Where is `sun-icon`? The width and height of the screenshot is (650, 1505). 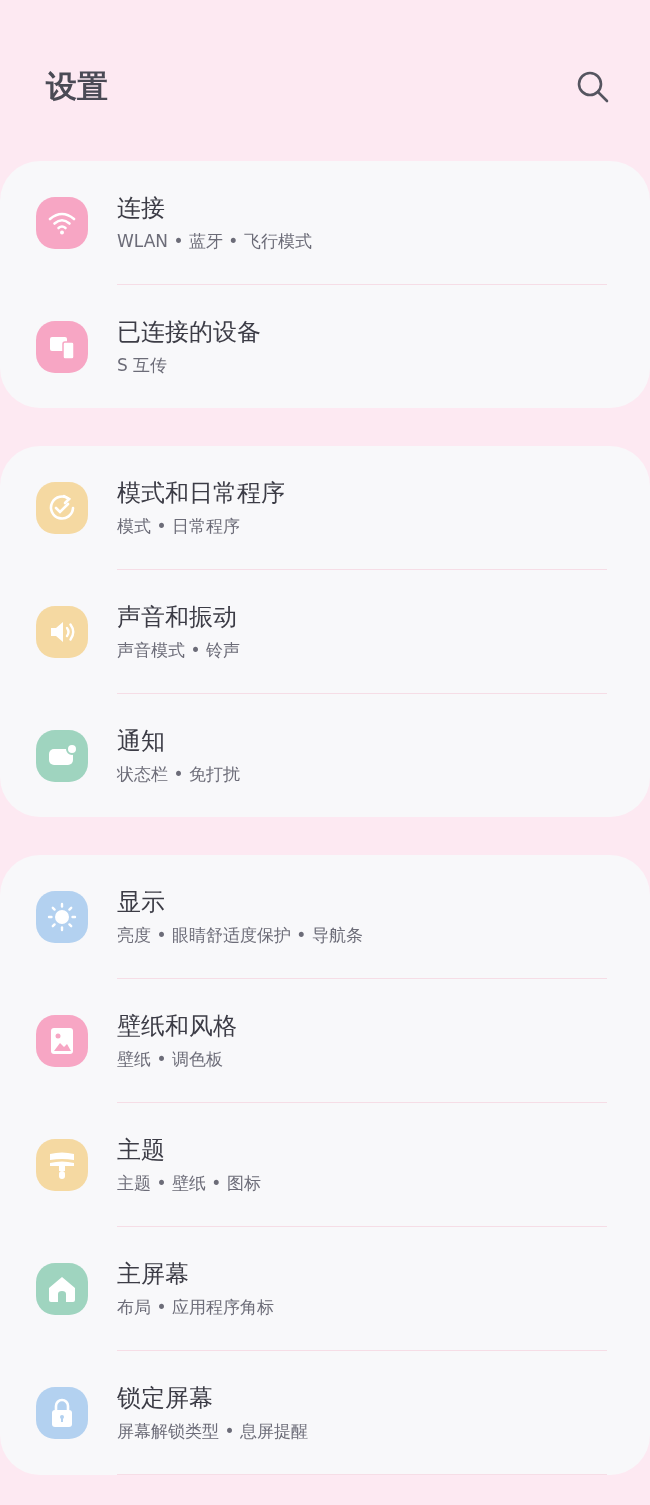
sun-icon is located at coordinates (62, 916).